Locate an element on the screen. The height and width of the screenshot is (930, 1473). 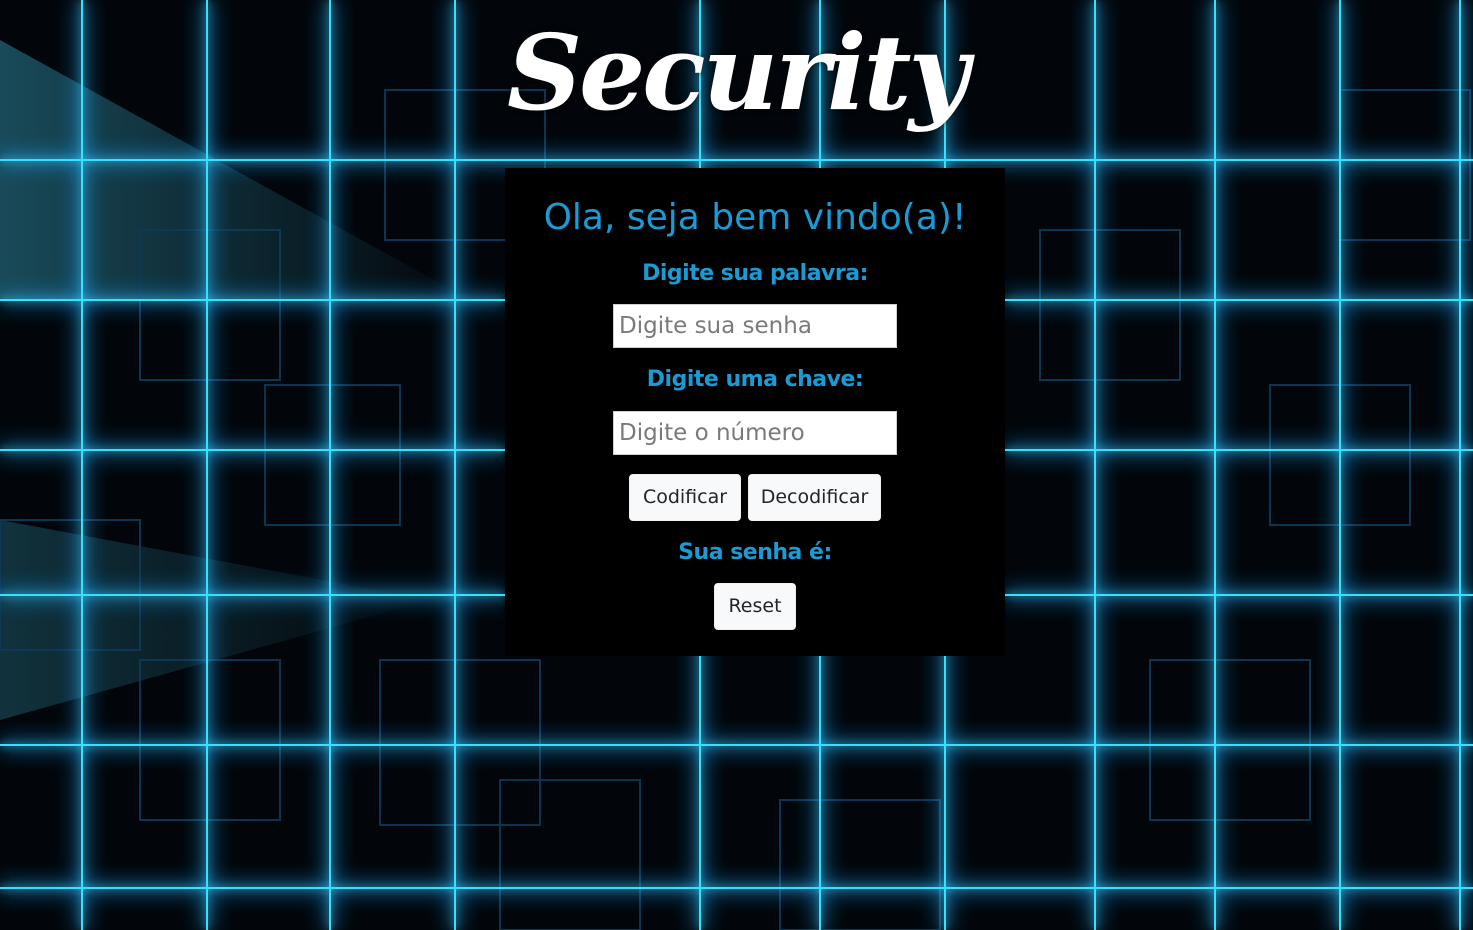
word-label: Digite sua palavra: is located at coordinates (755, 273).